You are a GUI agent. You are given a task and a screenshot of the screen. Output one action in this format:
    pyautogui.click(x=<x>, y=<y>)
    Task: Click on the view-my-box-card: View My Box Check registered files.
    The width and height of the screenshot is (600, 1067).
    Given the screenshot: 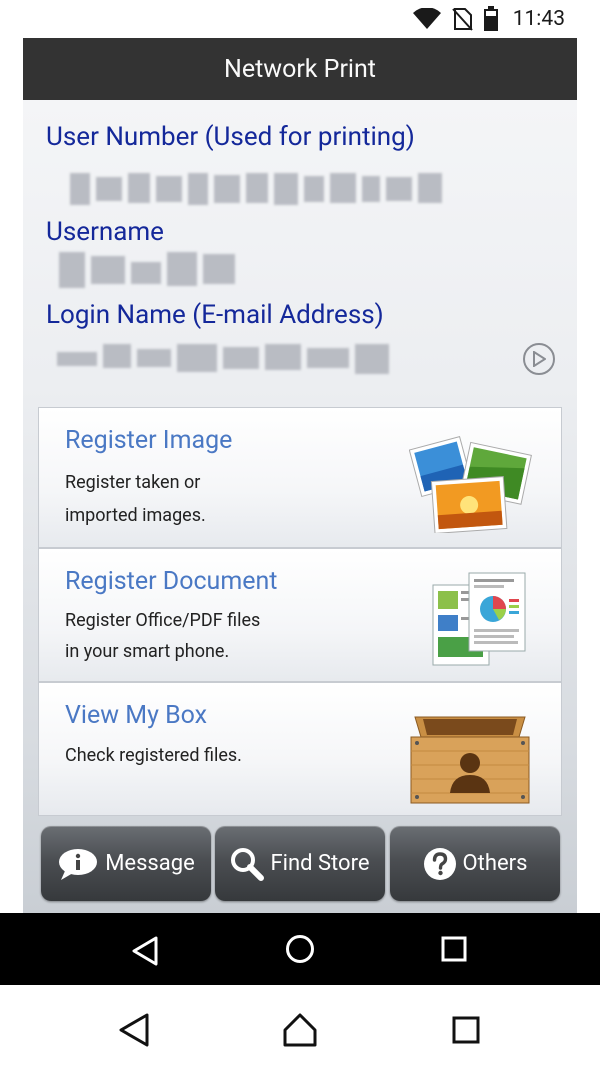 What is the action you would take?
    pyautogui.click(x=300, y=749)
    